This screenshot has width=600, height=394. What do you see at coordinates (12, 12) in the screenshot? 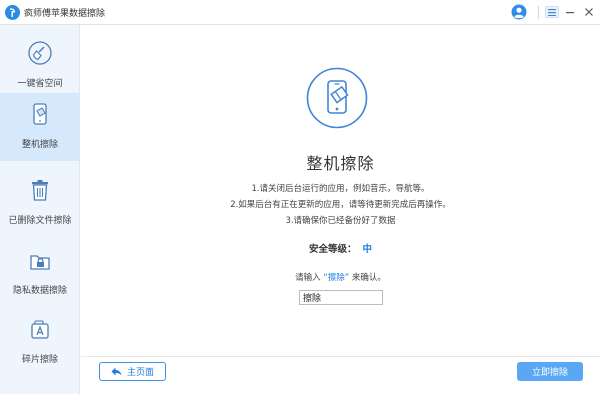
I see `app-logo-icon` at bounding box center [12, 12].